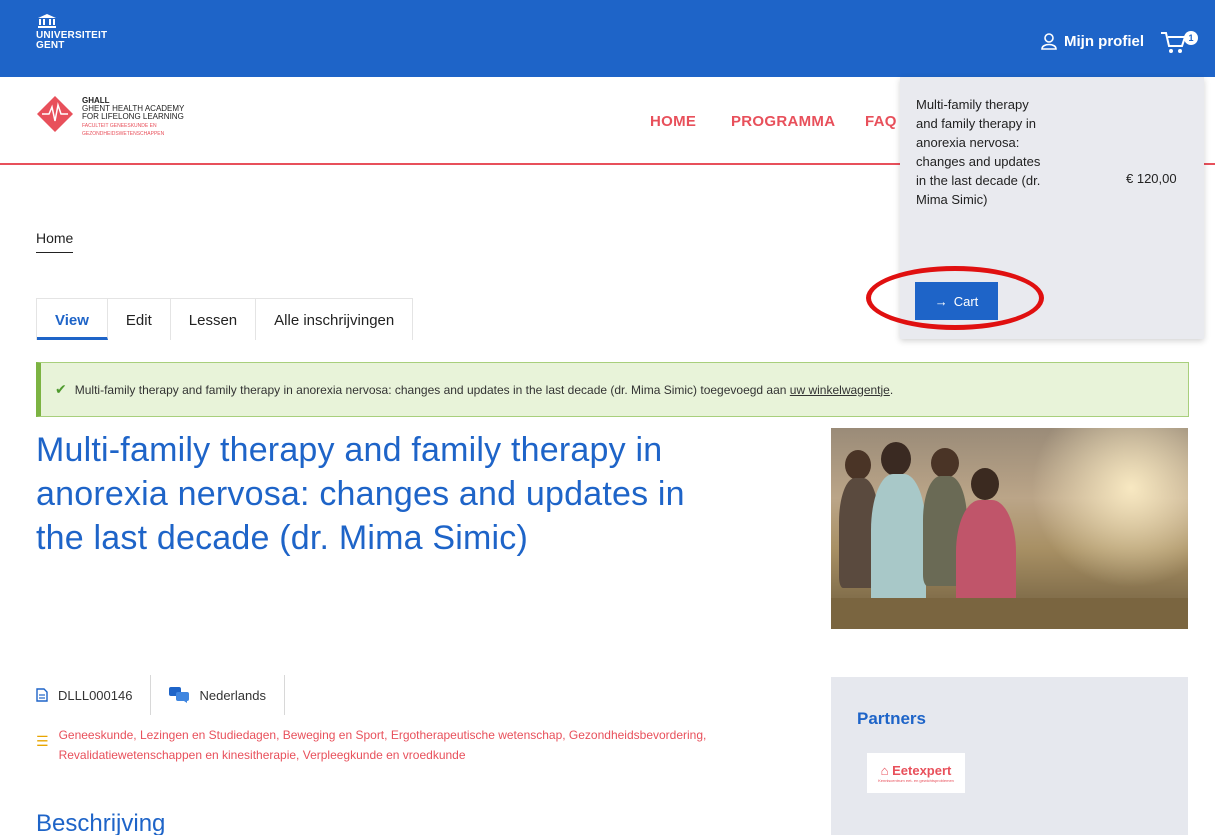  I want to click on nav-programma: PROGRAMMA, so click(783, 121).